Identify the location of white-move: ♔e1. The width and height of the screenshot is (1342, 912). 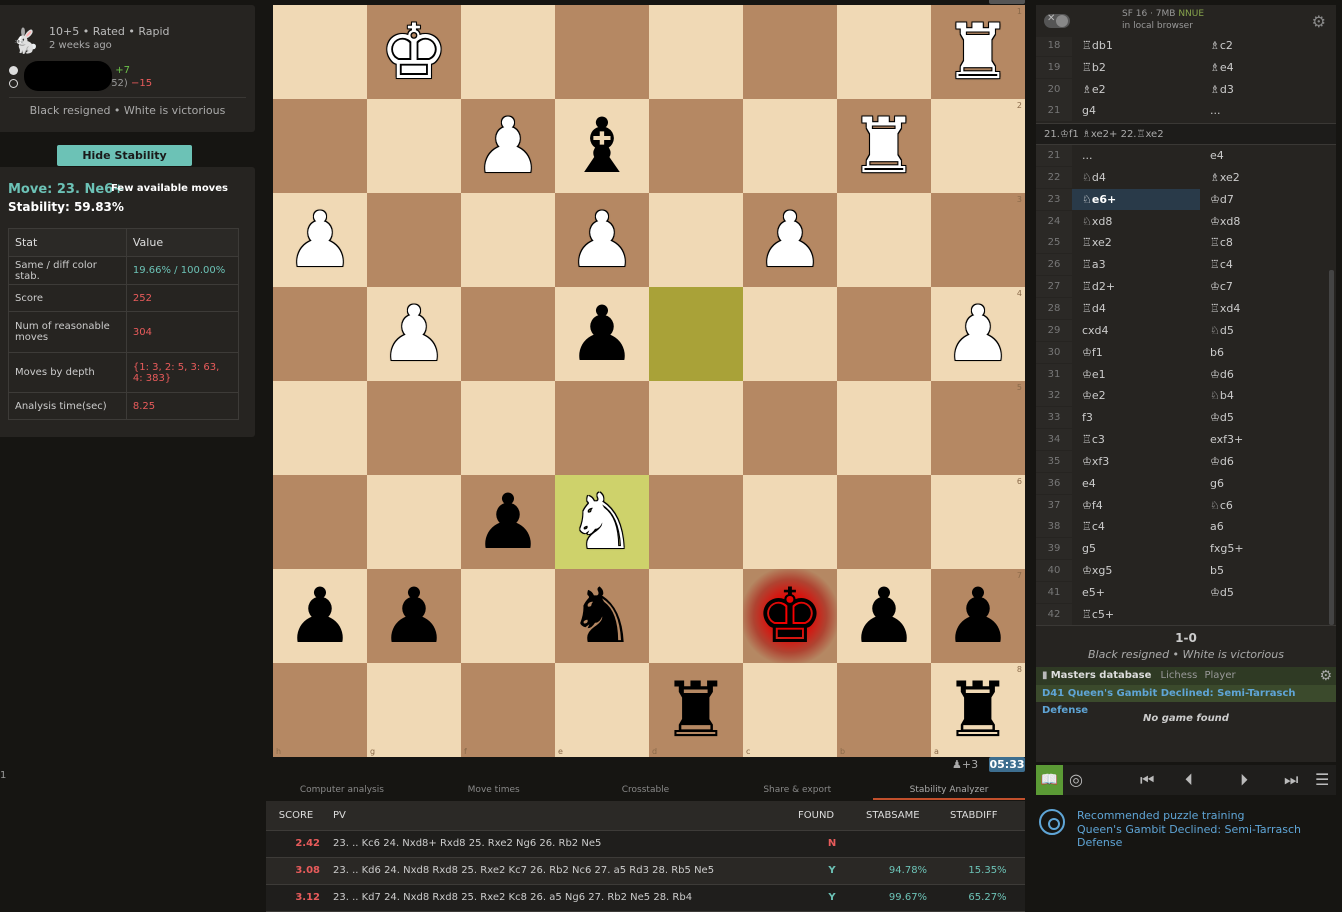
(1136, 374).